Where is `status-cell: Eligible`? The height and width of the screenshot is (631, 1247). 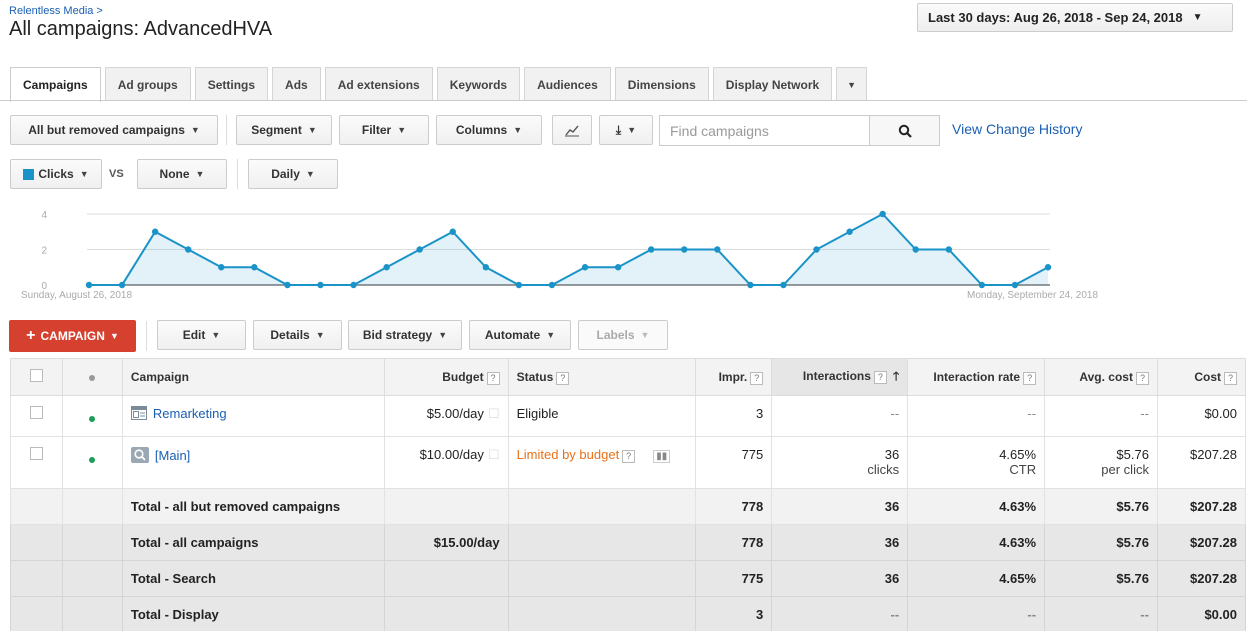 status-cell: Eligible is located at coordinates (602, 416).